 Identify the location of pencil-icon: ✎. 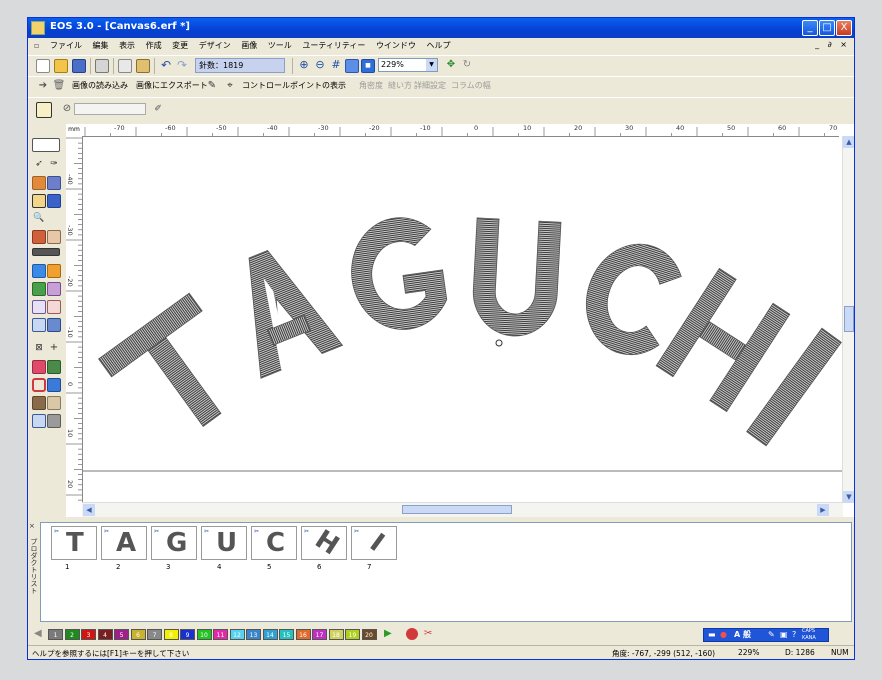
(212, 87).